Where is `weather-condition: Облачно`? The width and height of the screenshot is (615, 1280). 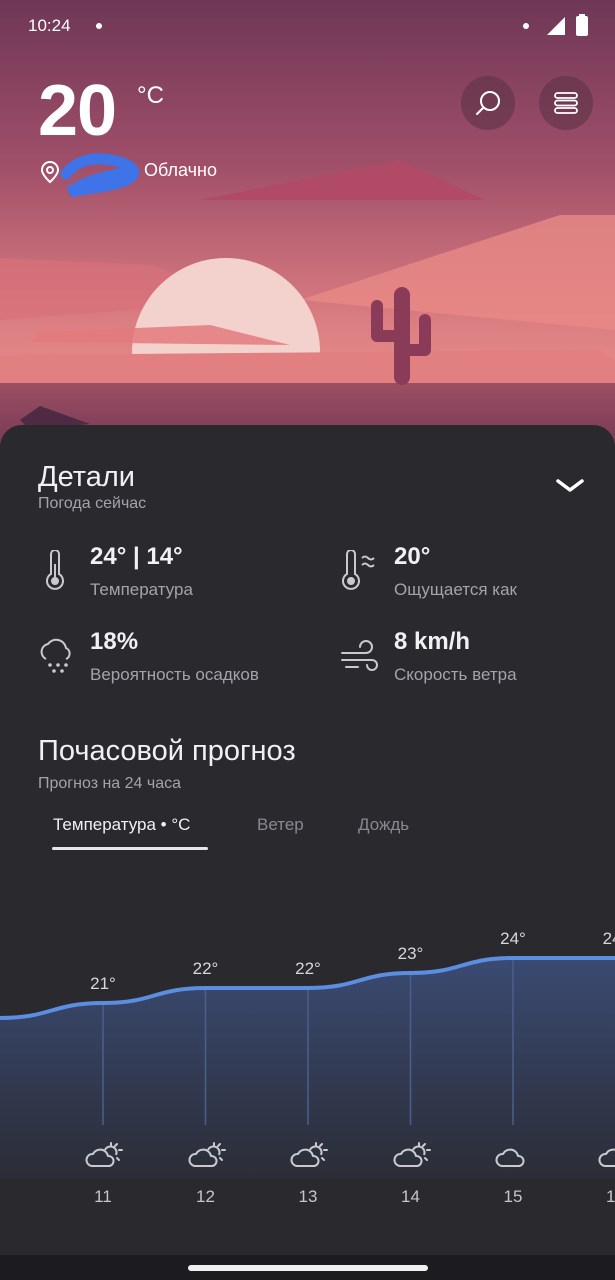
weather-condition: Облачно is located at coordinates (180, 170).